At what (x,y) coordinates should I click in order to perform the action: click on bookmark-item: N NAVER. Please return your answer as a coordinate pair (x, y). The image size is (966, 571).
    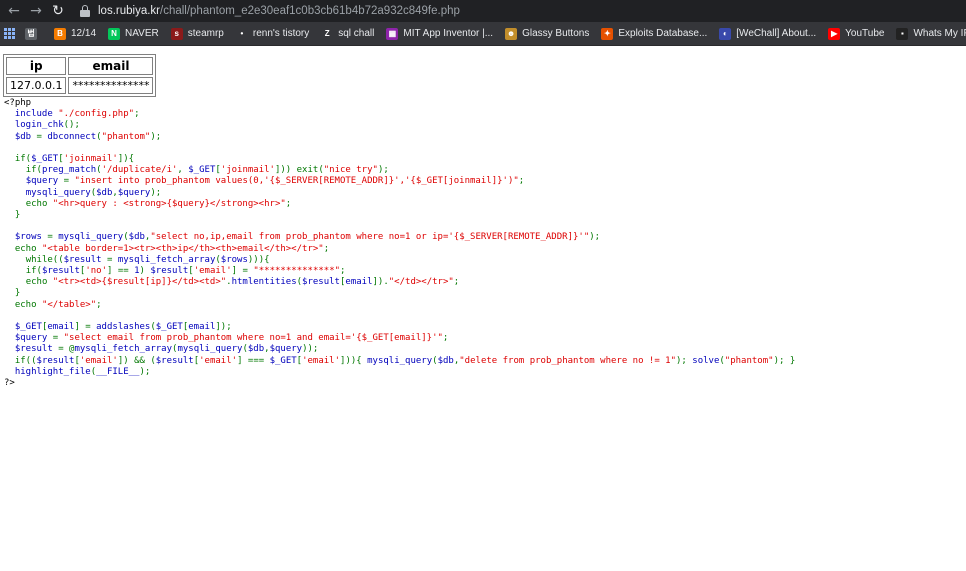
    Looking at the image, I should click on (133, 34).